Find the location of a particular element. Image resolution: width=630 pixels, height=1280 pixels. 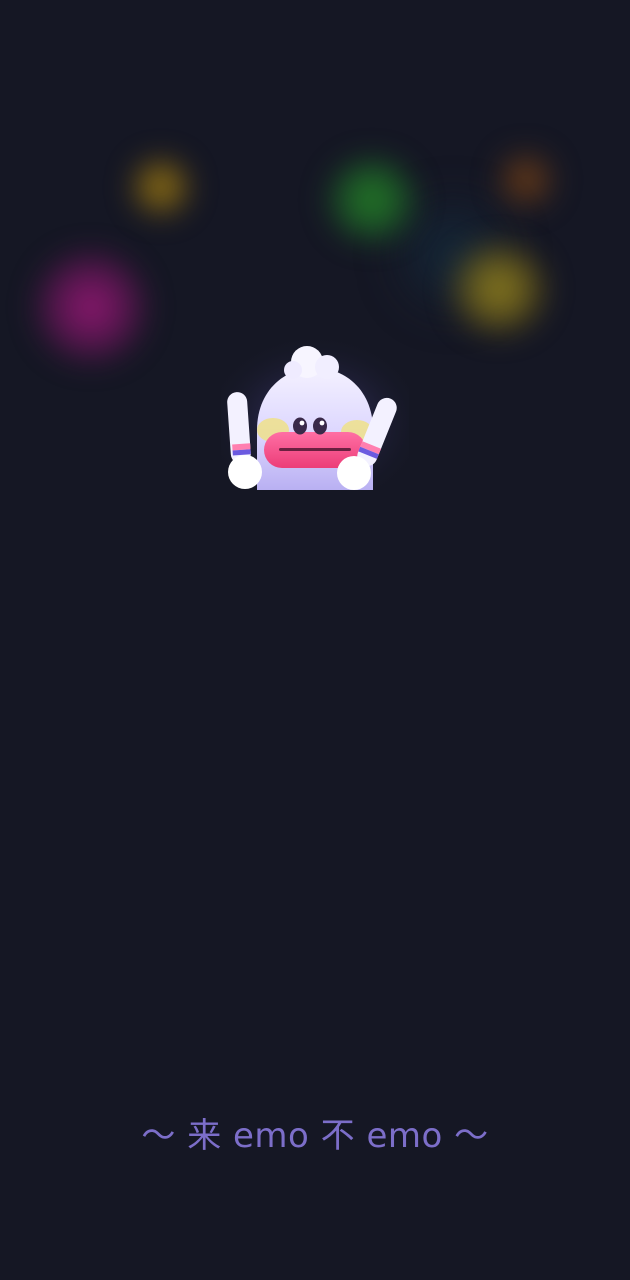

background-glow-yellow-large is located at coordinates (499, 289).